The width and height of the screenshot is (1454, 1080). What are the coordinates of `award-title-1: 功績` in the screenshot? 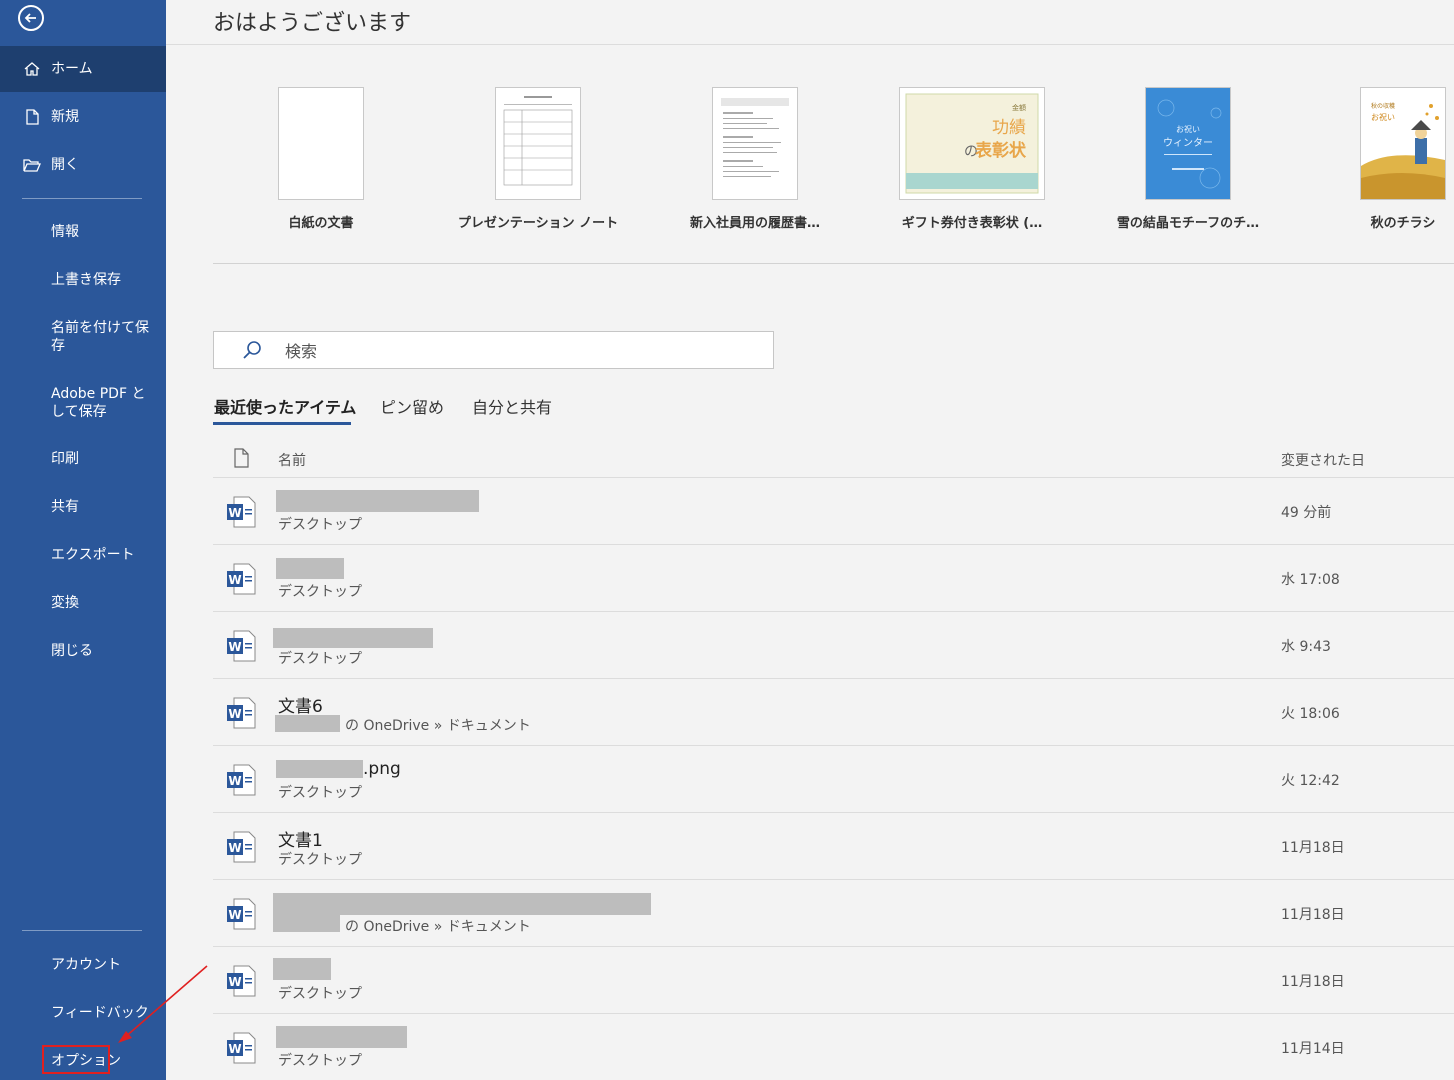 It's located at (1009, 128).